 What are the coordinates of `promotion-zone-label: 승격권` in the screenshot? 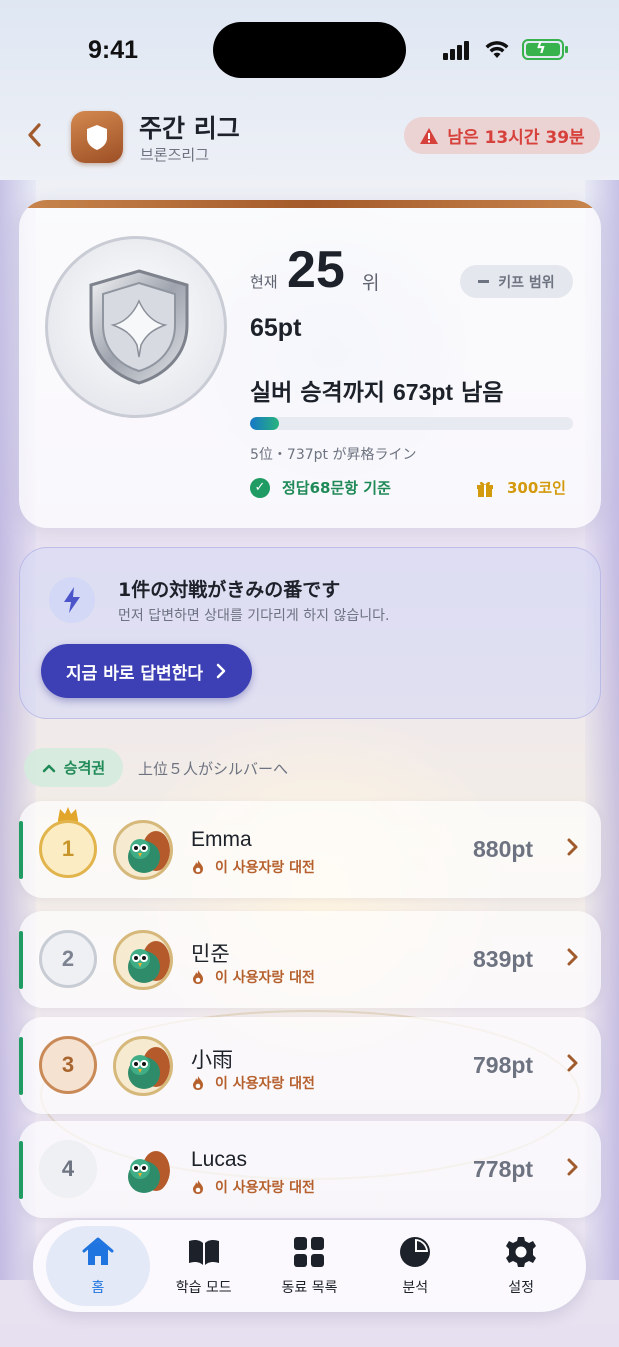 It's located at (84, 768).